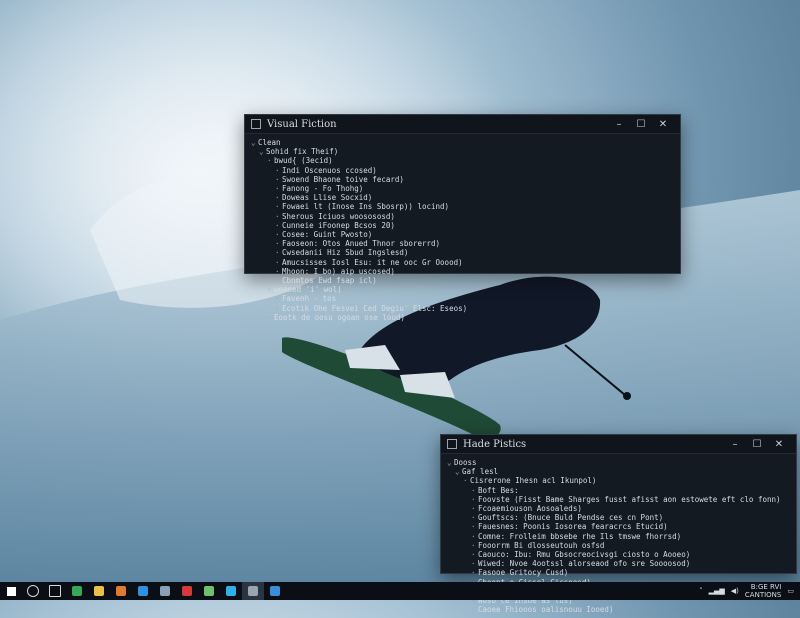 This screenshot has width=800, height=618. I want to click on taskbar: ˄ ▂▄▆ ◀) B:GE RVI CANTIONS ▭, so click(400, 591).